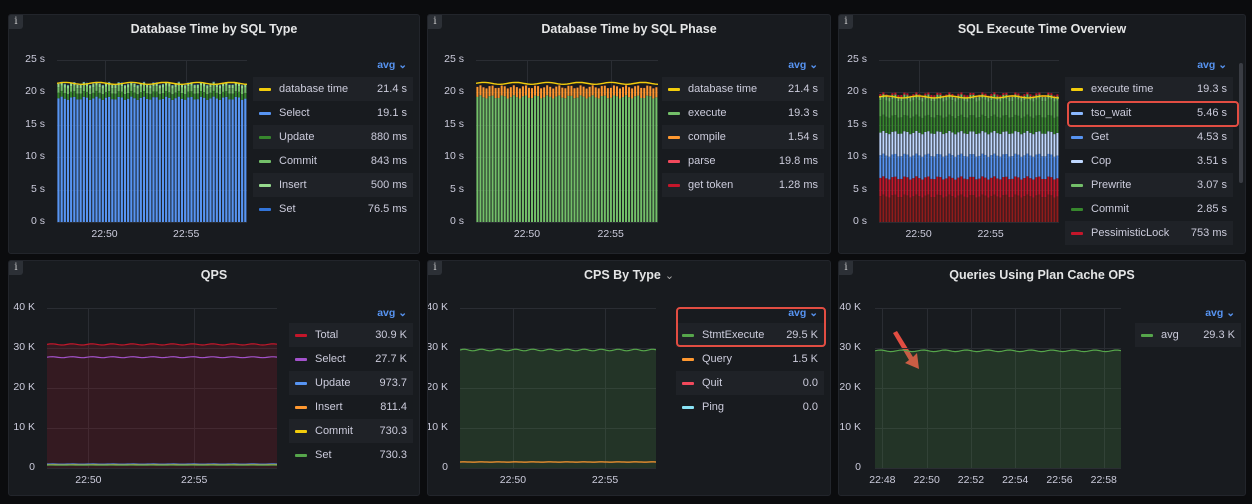  I want to click on legend-scrollbar, so click(1241, 123).